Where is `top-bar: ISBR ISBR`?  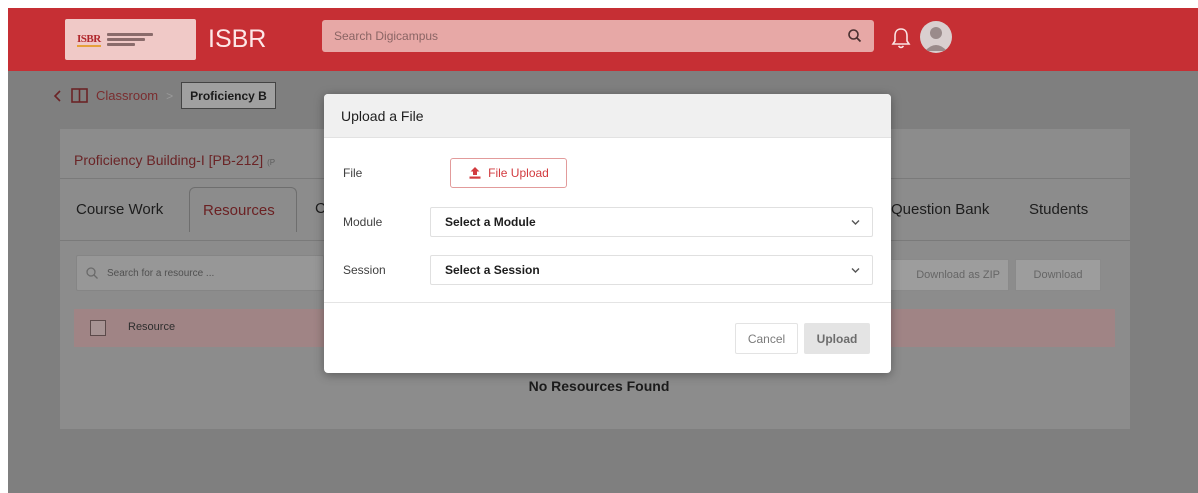
top-bar: ISBR ISBR is located at coordinates (603, 39).